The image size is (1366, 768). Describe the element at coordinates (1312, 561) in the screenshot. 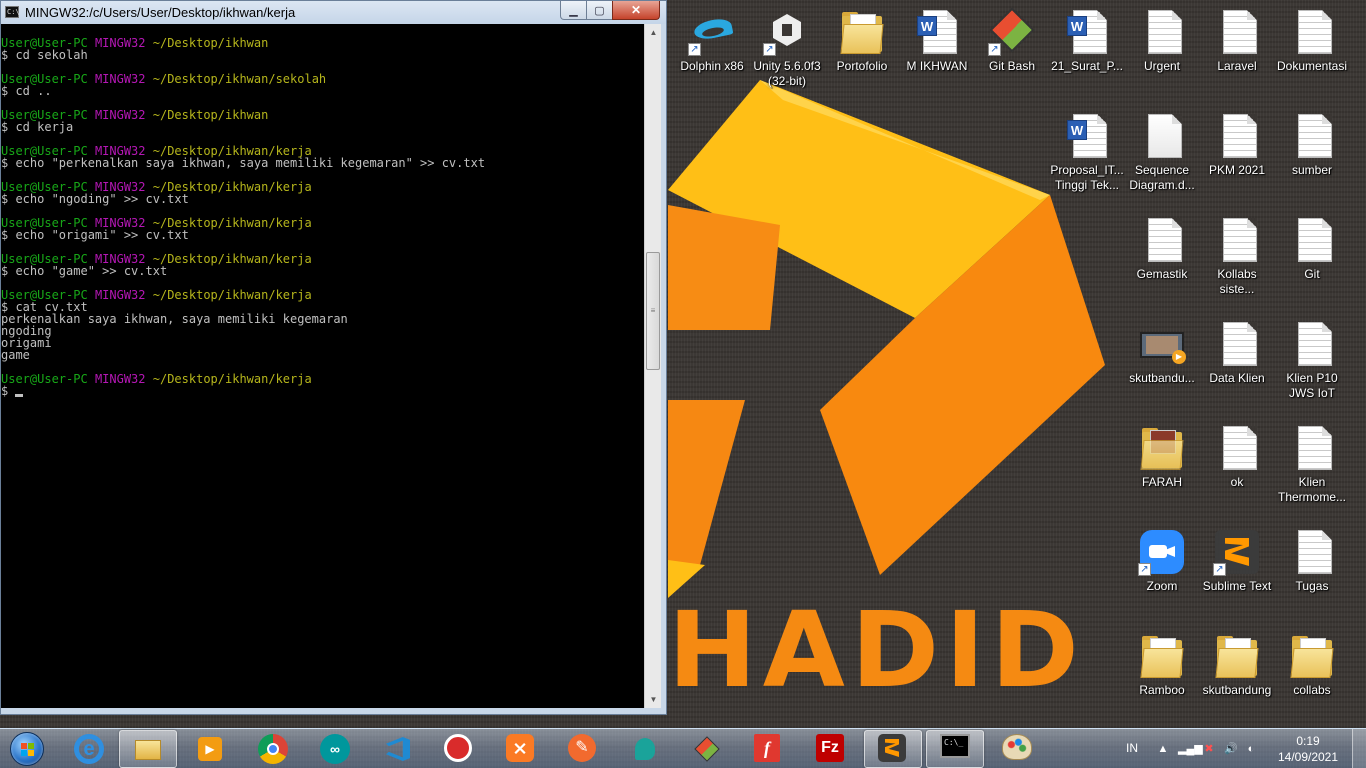

I see `desktop-icon: Tugas` at that location.